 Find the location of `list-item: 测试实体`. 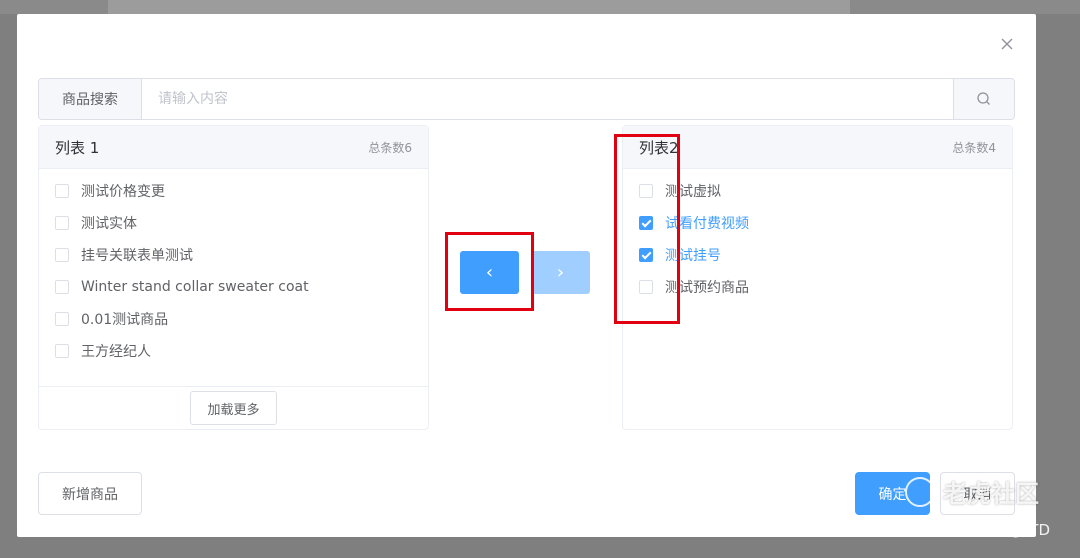

list-item: 测试实体 is located at coordinates (233, 223).